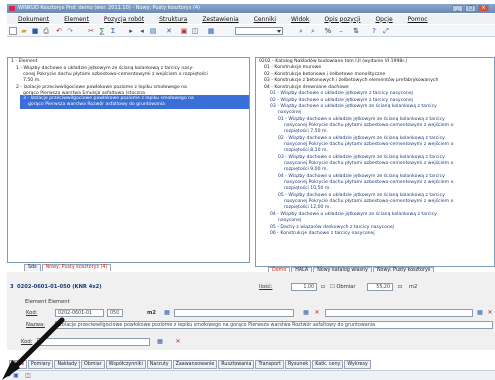 This screenshot has width=495, height=380. What do you see at coordinates (115, 313) in the screenshot?
I see `kod-number-input: 050` at bounding box center [115, 313].